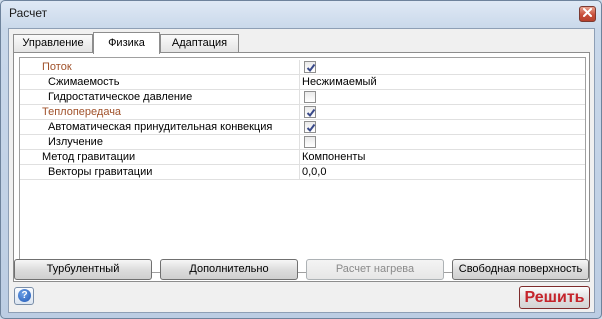  I want to click on property-label: Гидростатическое давление, so click(120, 97).